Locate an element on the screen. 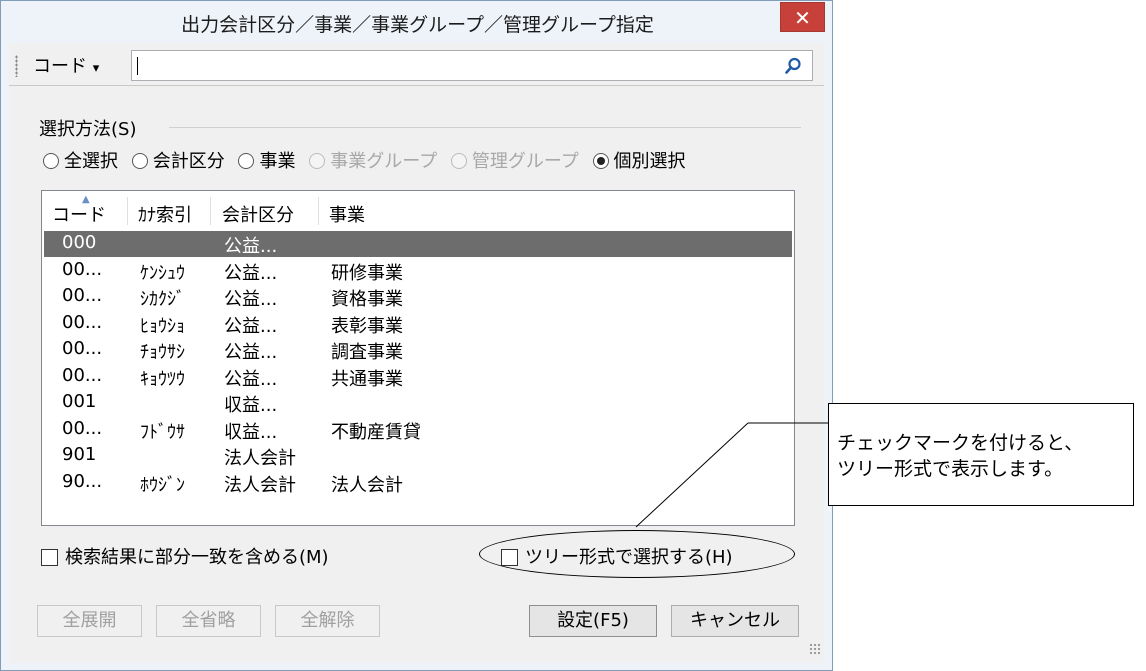  table-row: 00... ｼｶｸｼﾞ 公益... 資格事業 is located at coordinates (418, 297).